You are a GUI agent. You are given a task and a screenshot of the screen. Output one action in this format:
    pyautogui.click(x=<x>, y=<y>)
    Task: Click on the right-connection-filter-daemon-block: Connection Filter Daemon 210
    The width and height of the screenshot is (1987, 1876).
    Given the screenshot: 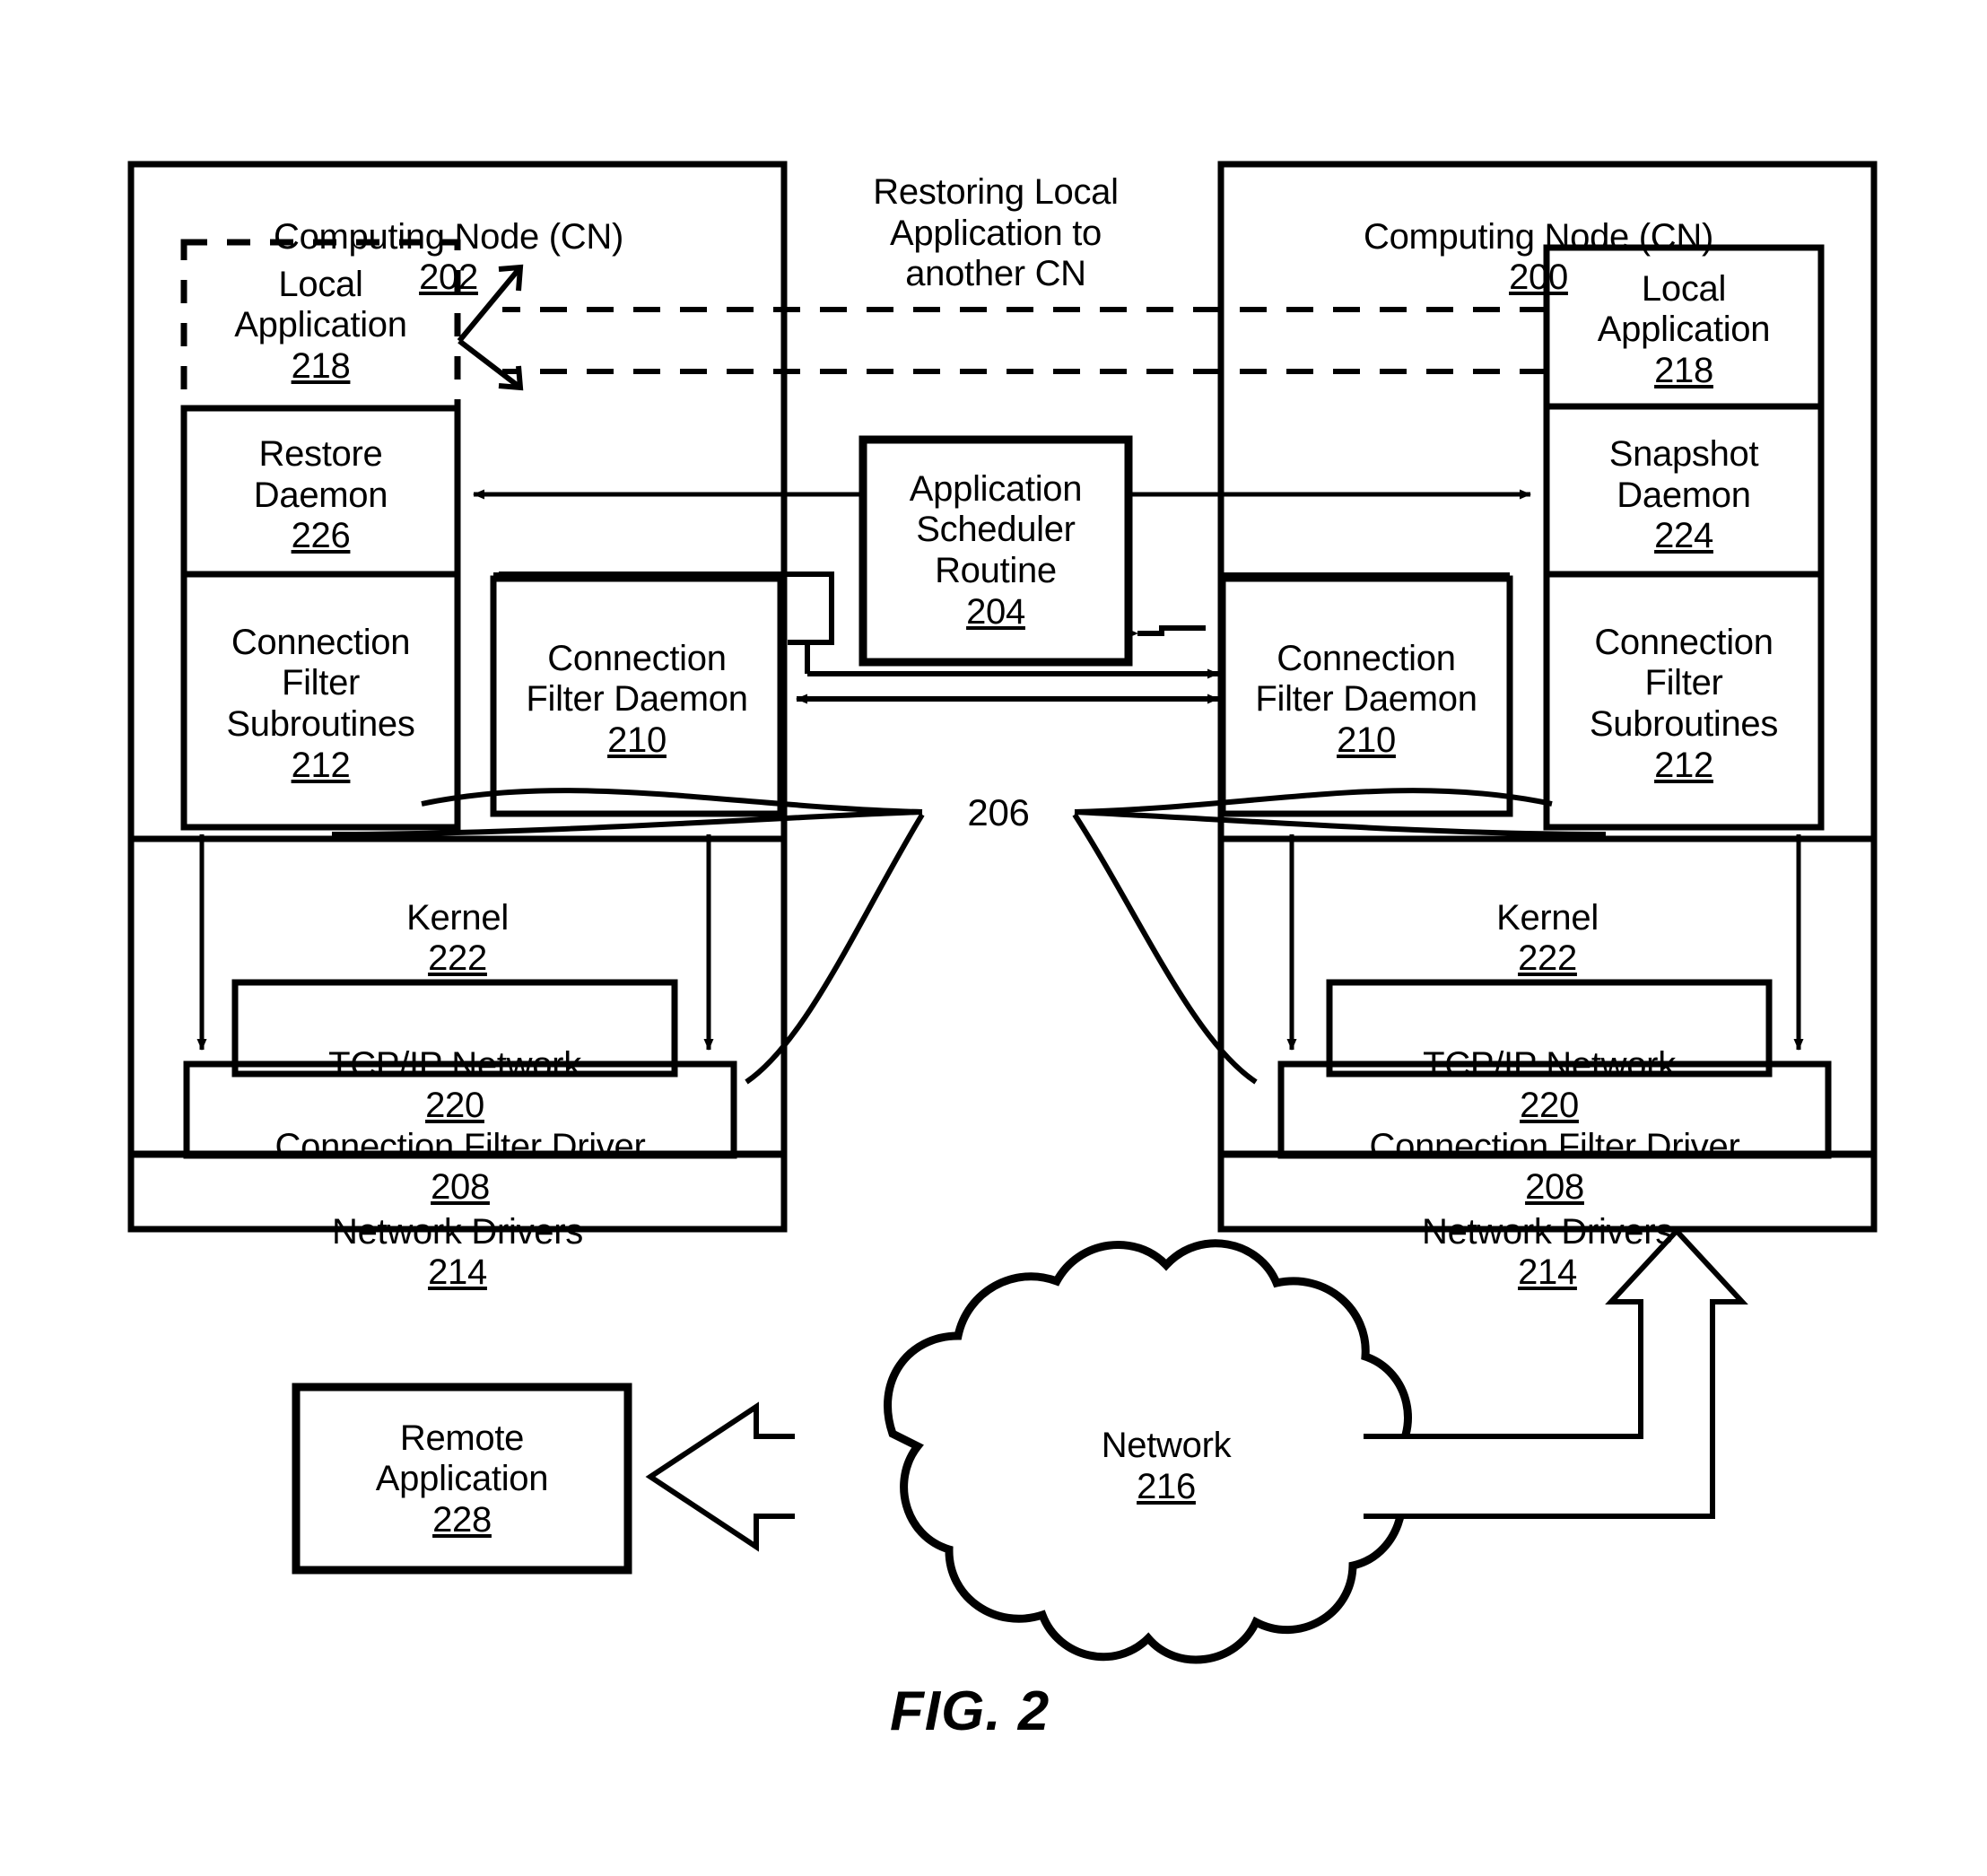 What is the action you would take?
    pyautogui.click(x=1366, y=700)
    